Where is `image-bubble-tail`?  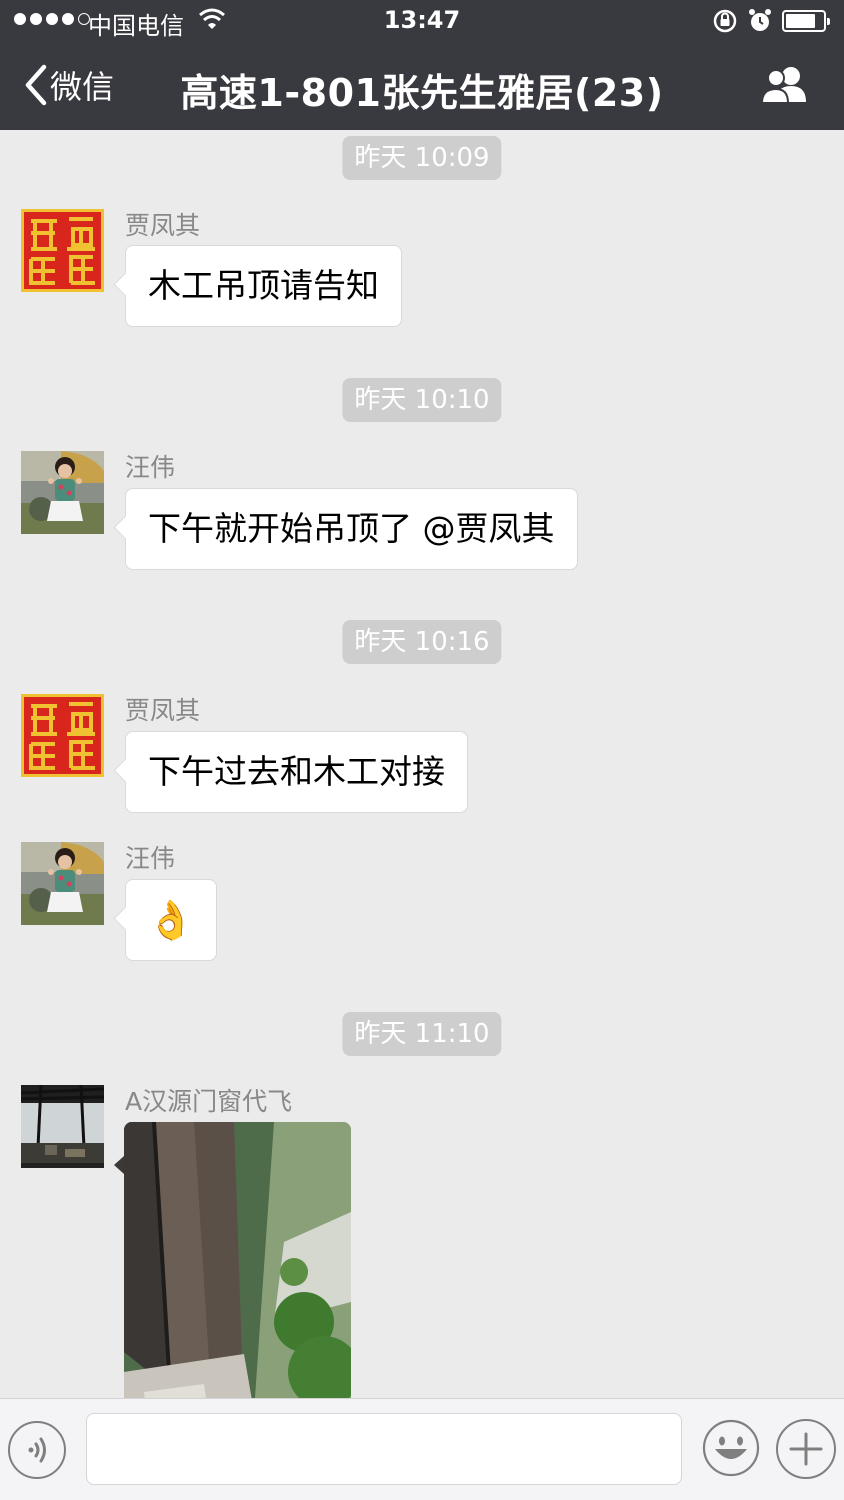 image-bubble-tail is located at coordinates (119, 1165).